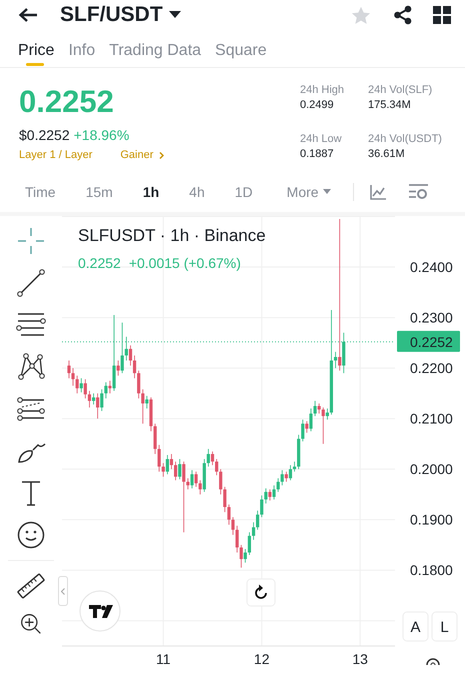 This screenshot has height=683, width=465. I want to click on interval-tab: Time, so click(40, 192).